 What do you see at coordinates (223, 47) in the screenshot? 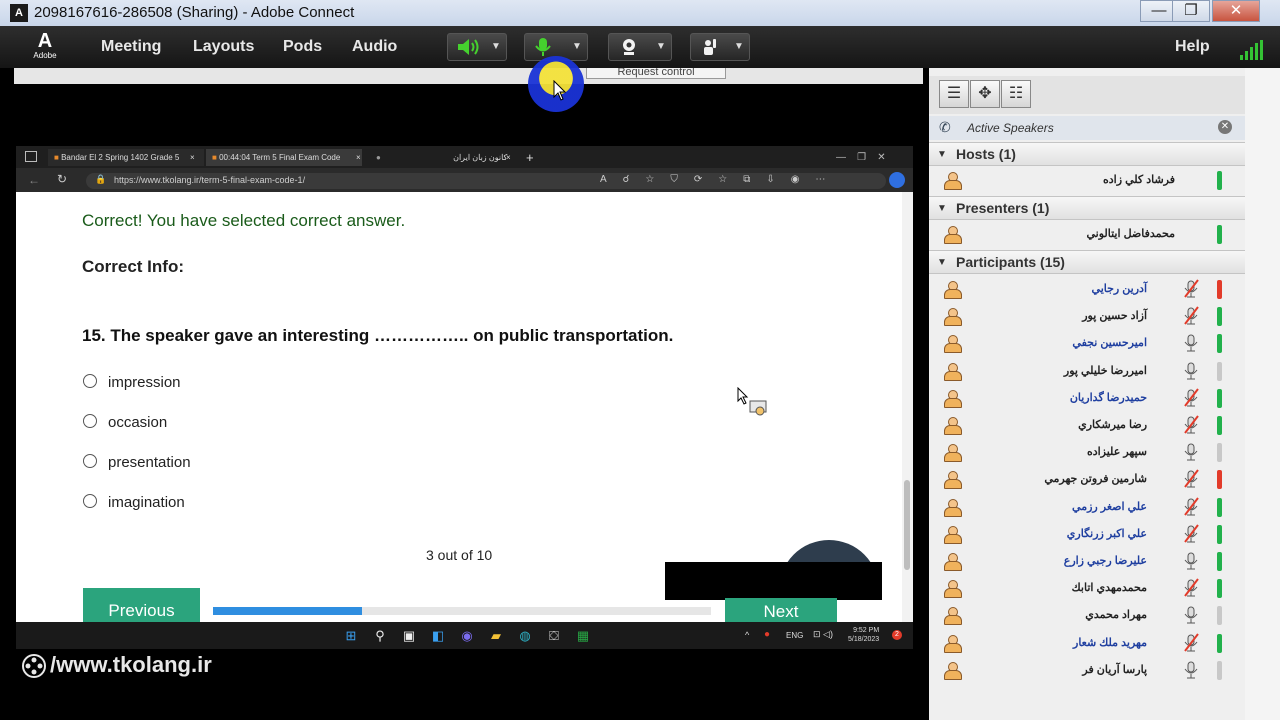
I see `menu-layouts: Layouts` at bounding box center [223, 47].